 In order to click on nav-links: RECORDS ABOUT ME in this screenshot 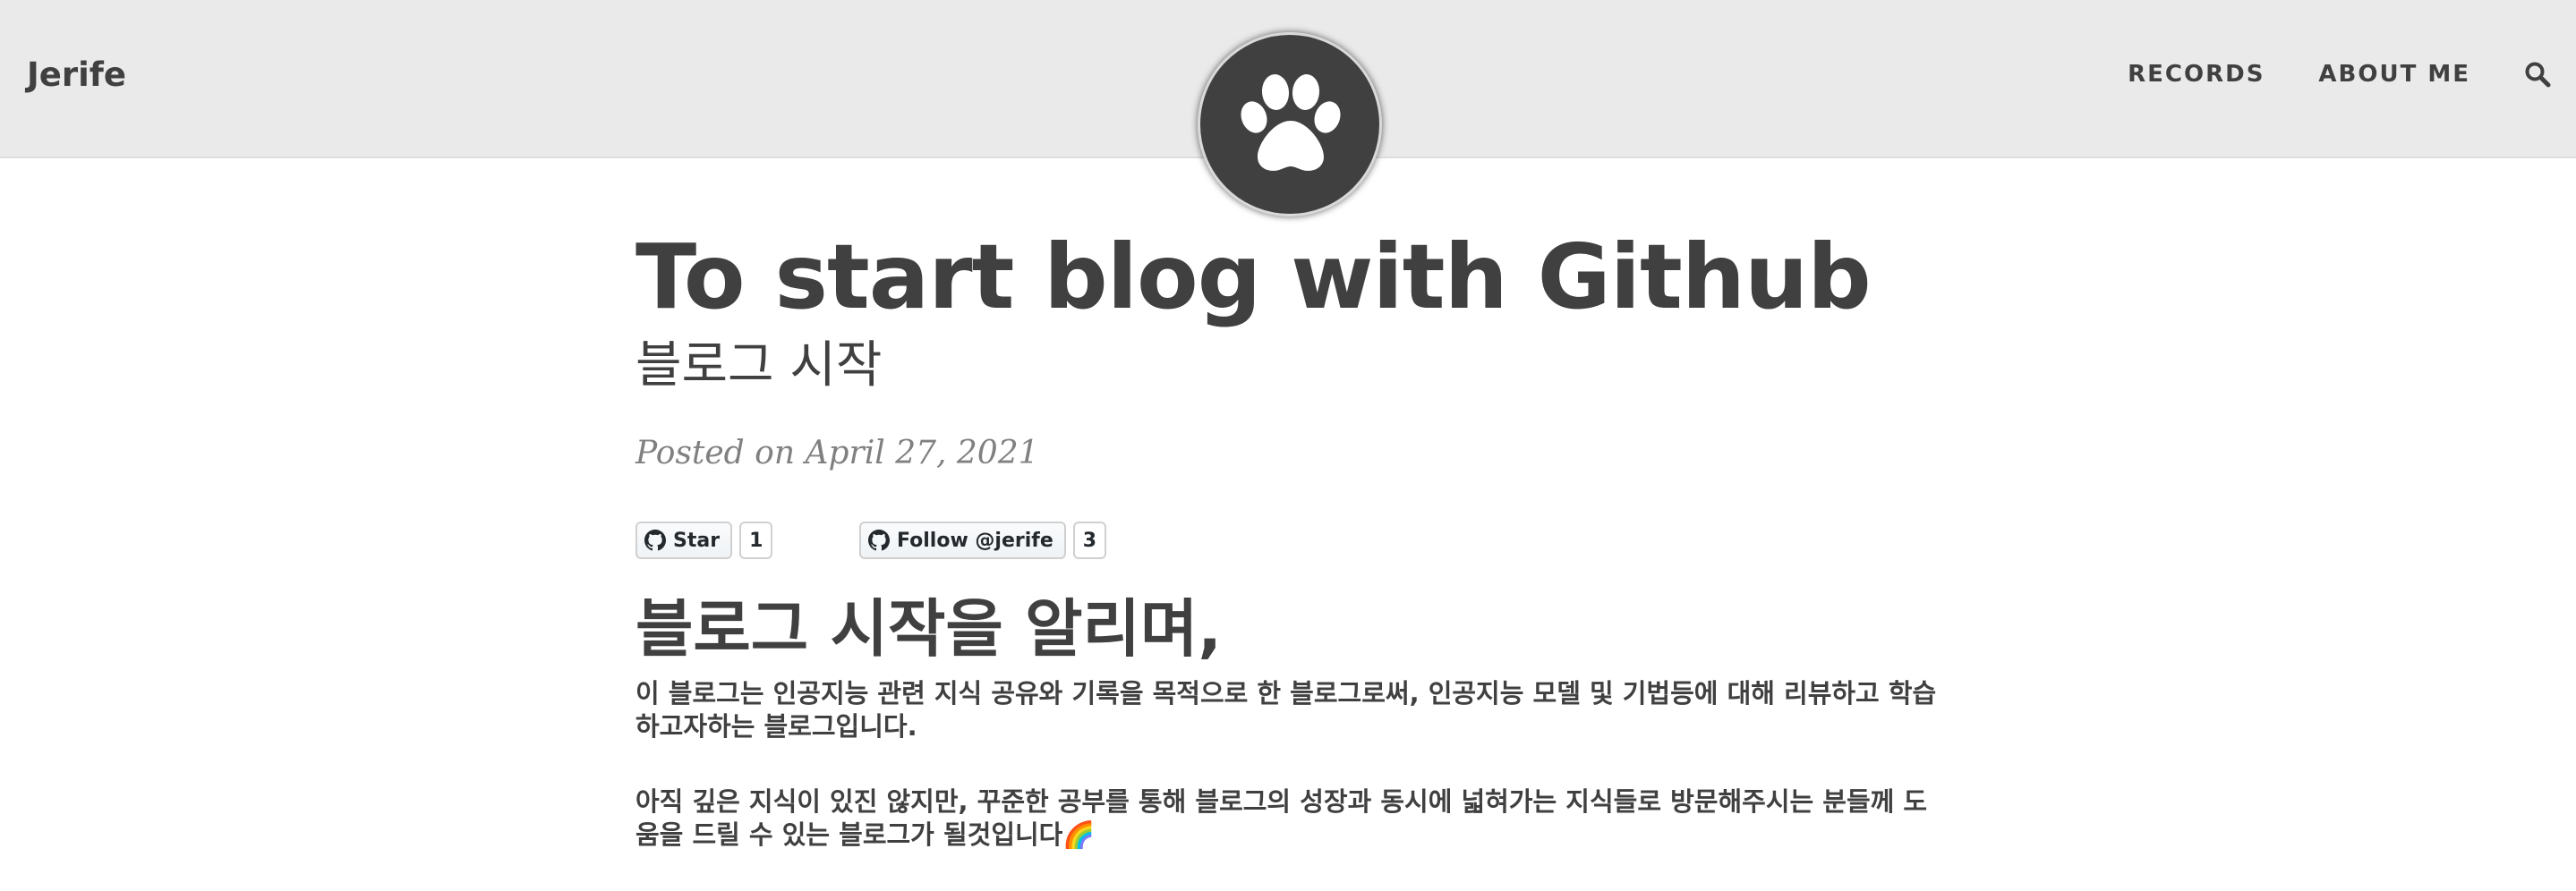, I will do `click(2339, 75)`.